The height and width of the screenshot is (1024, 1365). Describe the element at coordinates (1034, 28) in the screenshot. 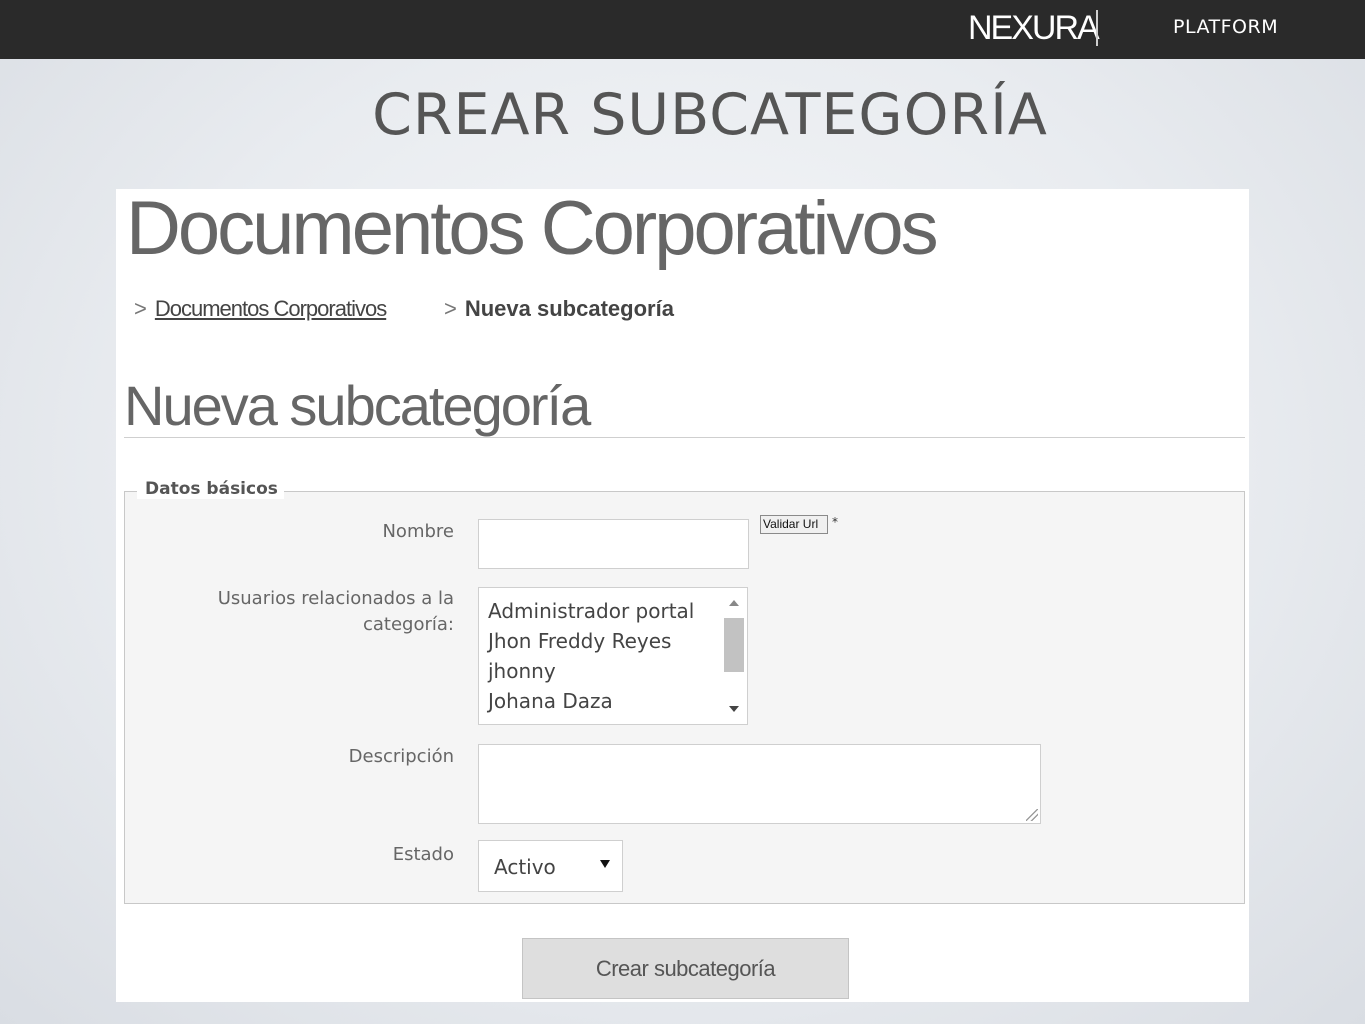

I see `nexura-logo: NEXURA` at that location.